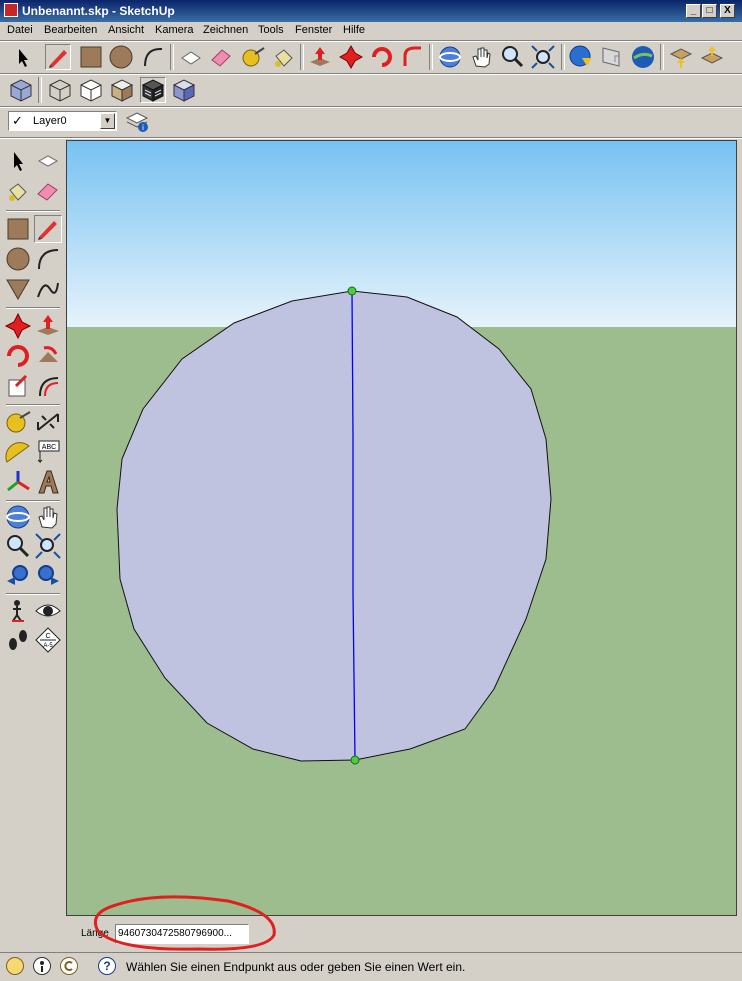  I want to click on monochrome-button, so click(184, 90).